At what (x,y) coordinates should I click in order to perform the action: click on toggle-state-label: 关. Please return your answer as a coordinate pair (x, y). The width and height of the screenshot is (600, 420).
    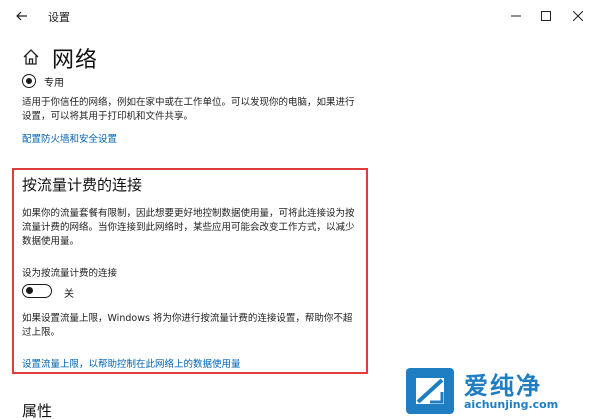
    Looking at the image, I should click on (69, 294).